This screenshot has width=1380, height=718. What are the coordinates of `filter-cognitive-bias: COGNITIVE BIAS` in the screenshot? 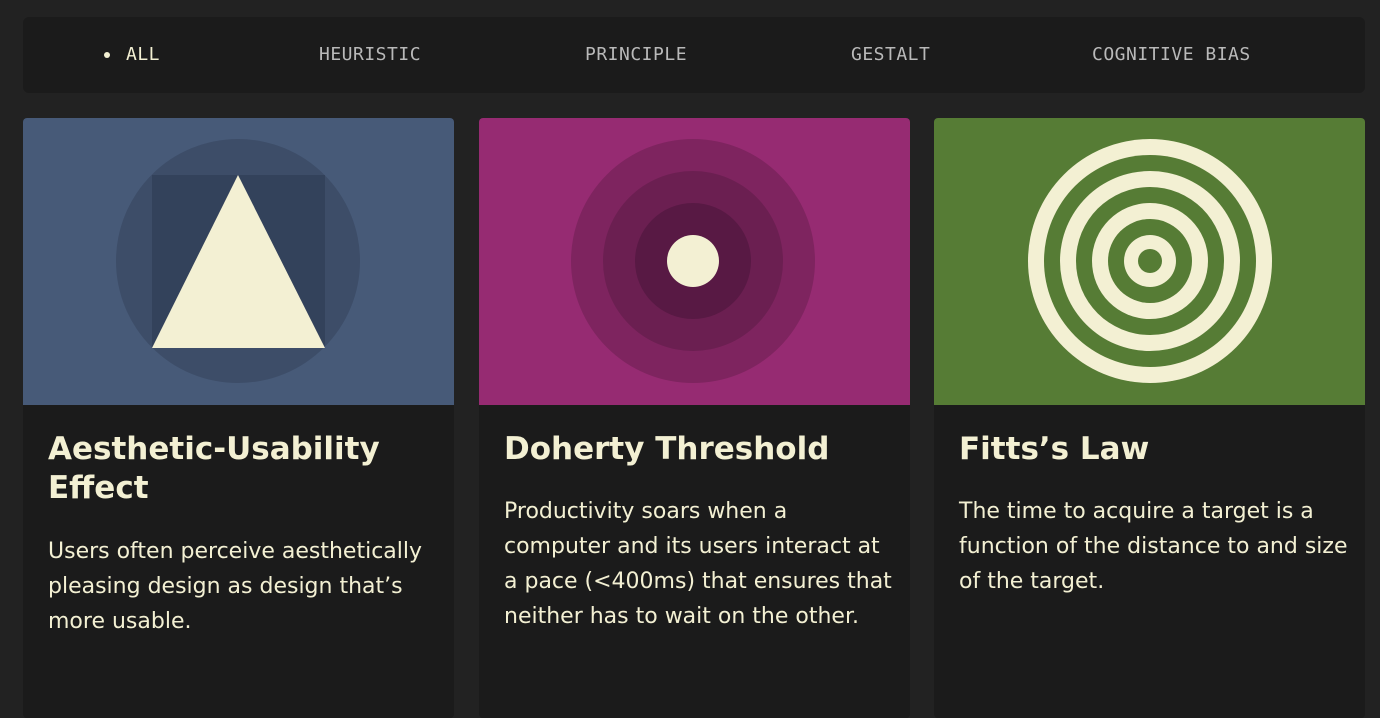 It's located at (1171, 55).